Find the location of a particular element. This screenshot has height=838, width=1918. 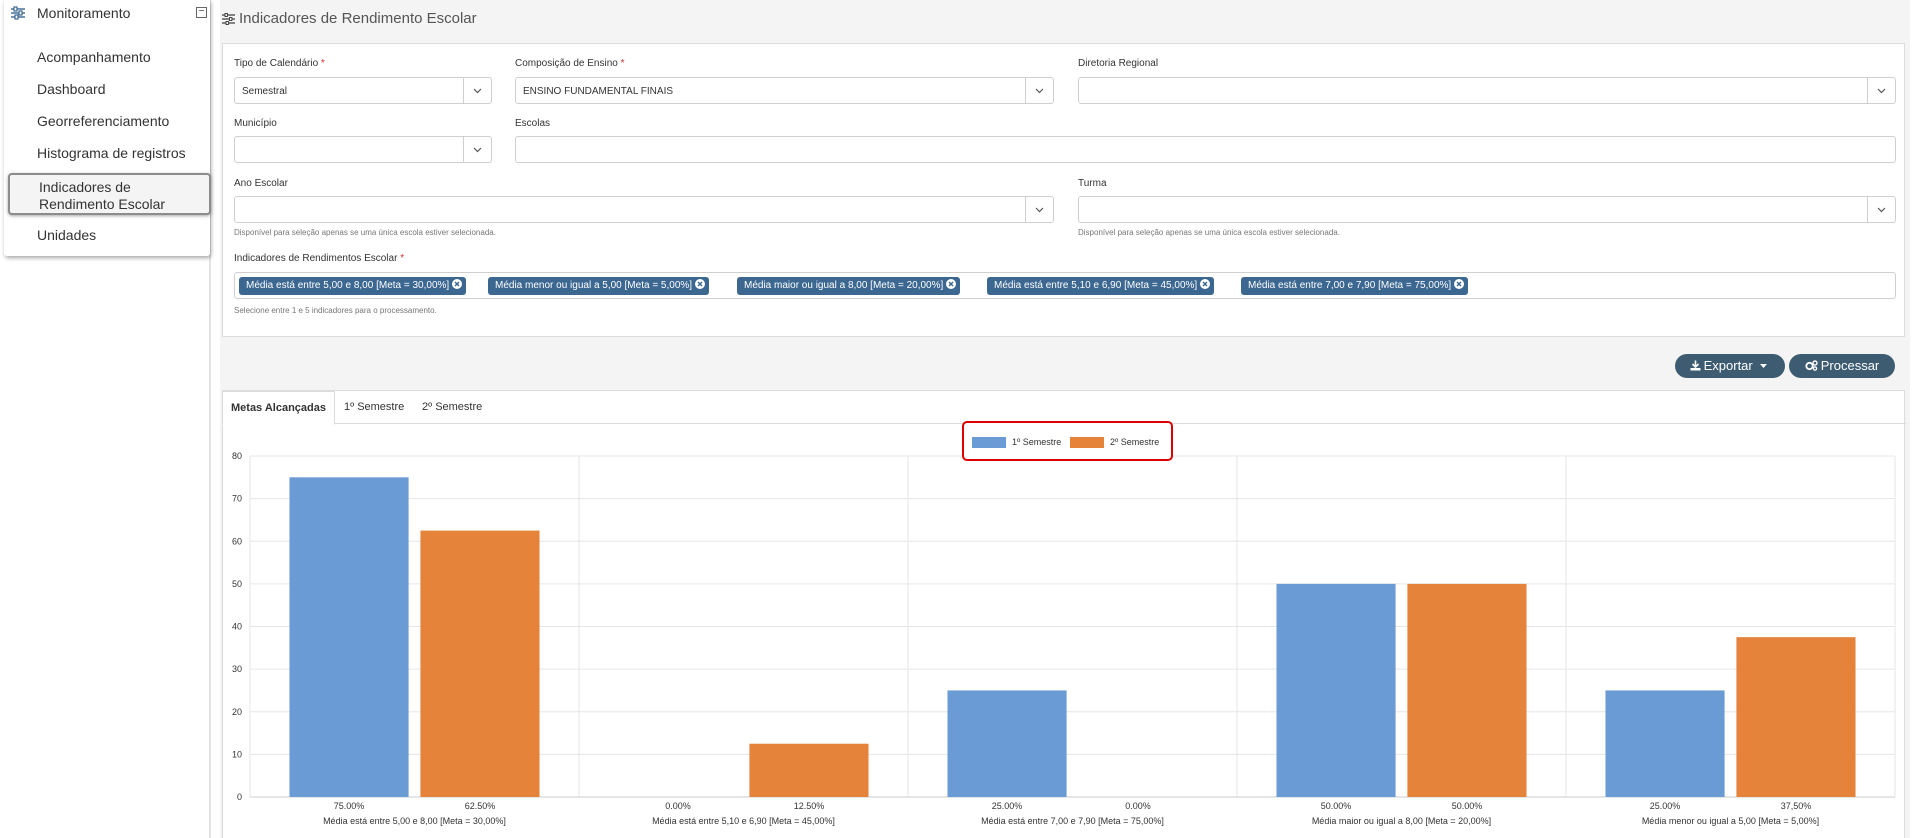

sidebar-item-indicadores-line2: Rendimento Escolar is located at coordinates (102, 204).